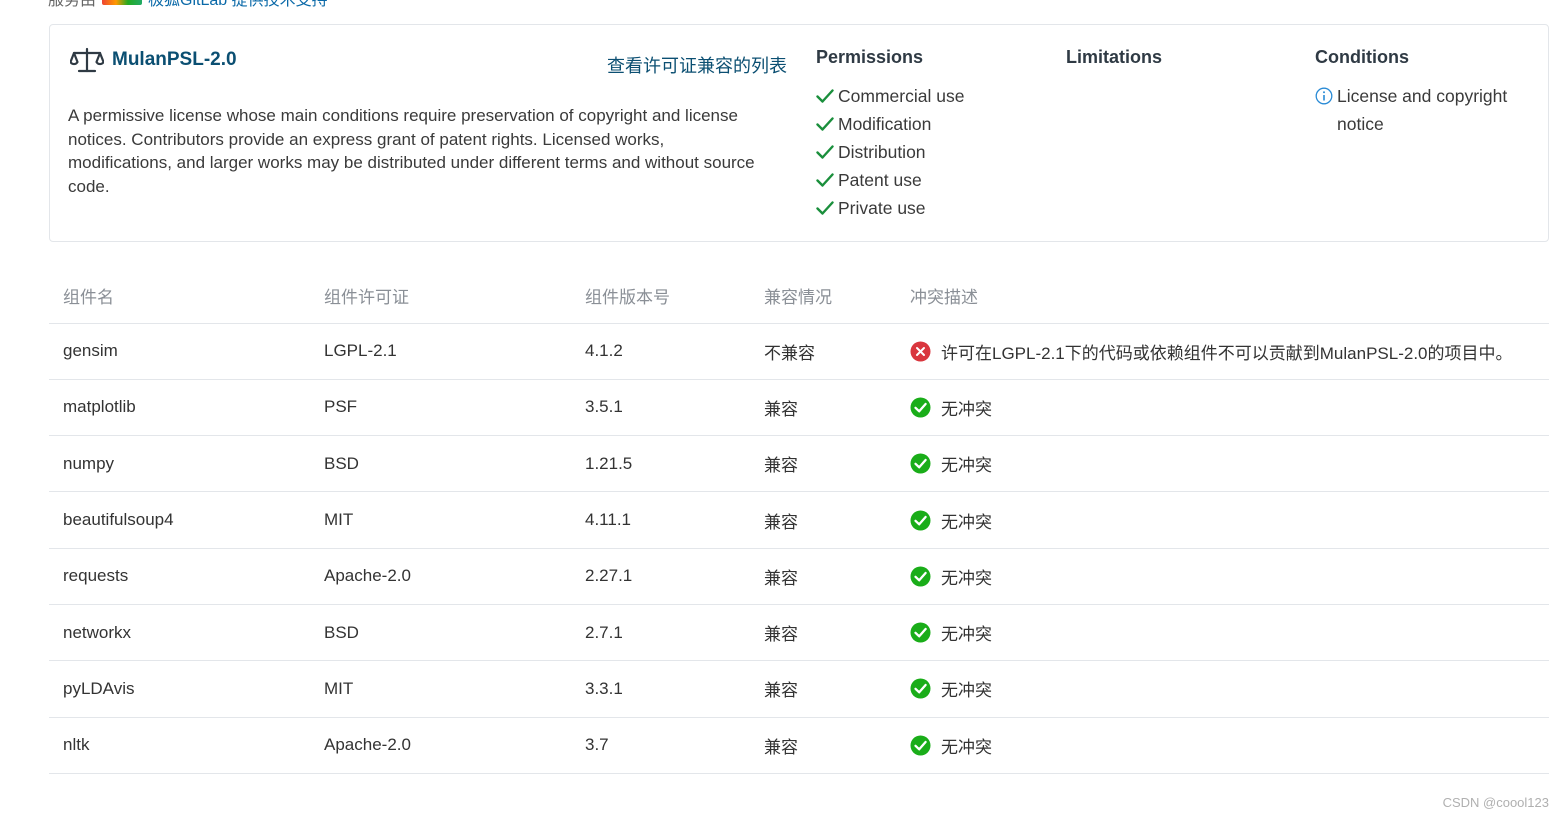  What do you see at coordinates (660, 520) in the screenshot?
I see `component-version: 4.11.1` at bounding box center [660, 520].